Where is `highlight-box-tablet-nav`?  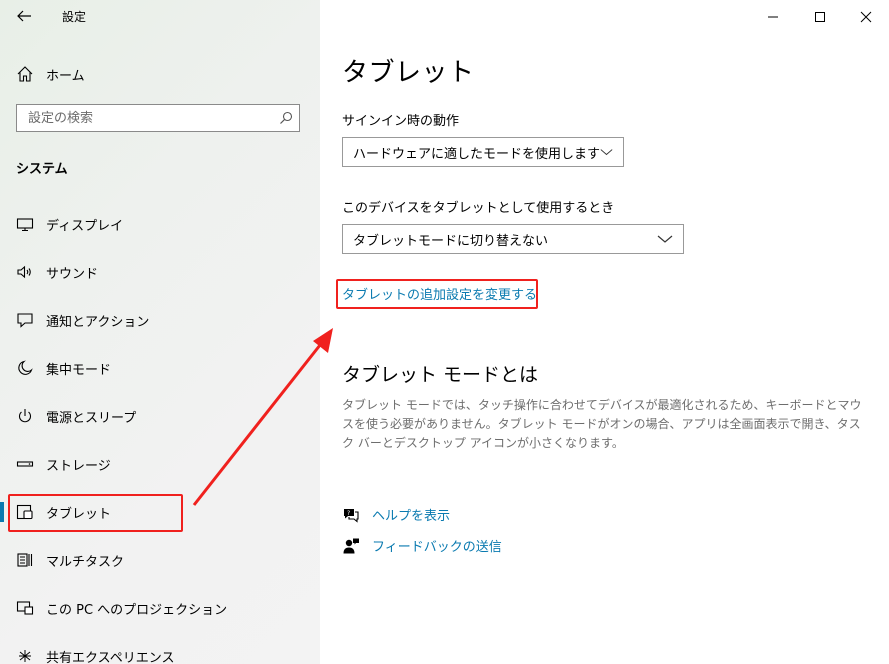
highlight-box-tablet-nav is located at coordinates (95, 513).